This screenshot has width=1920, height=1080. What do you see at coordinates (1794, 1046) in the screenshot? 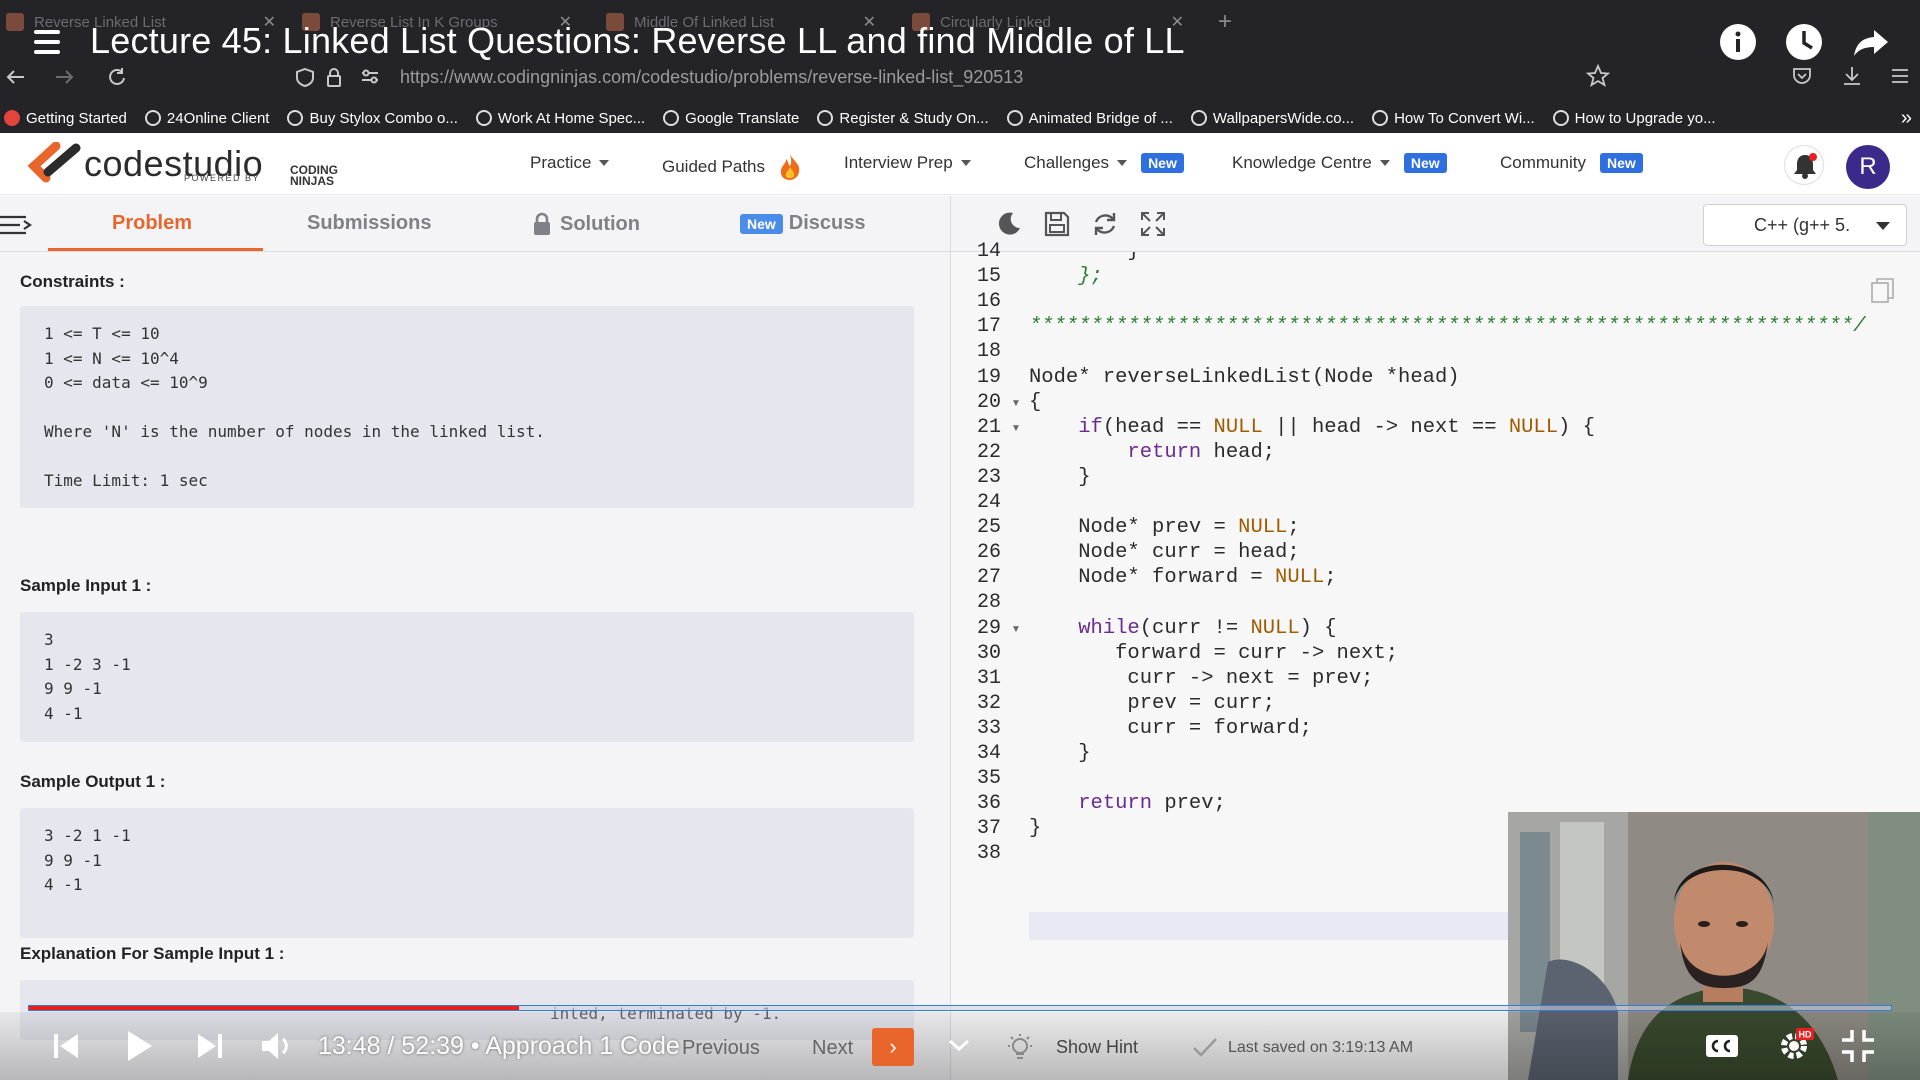
I see `settings-gear-icon: HD` at bounding box center [1794, 1046].